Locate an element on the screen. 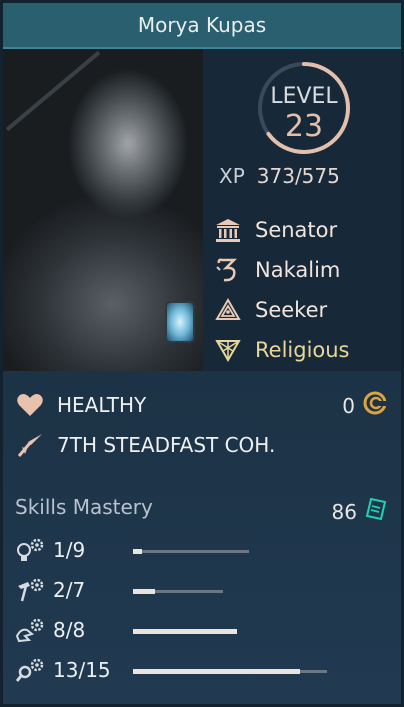  character-name-header: Morya Kupas is located at coordinates (202, 26).